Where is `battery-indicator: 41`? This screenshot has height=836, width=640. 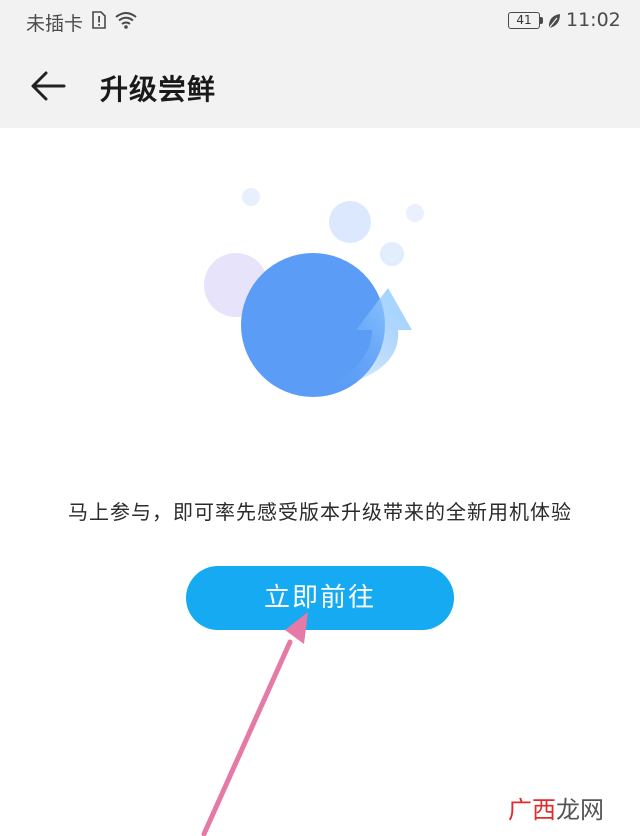 battery-indicator: 41 is located at coordinates (524, 20).